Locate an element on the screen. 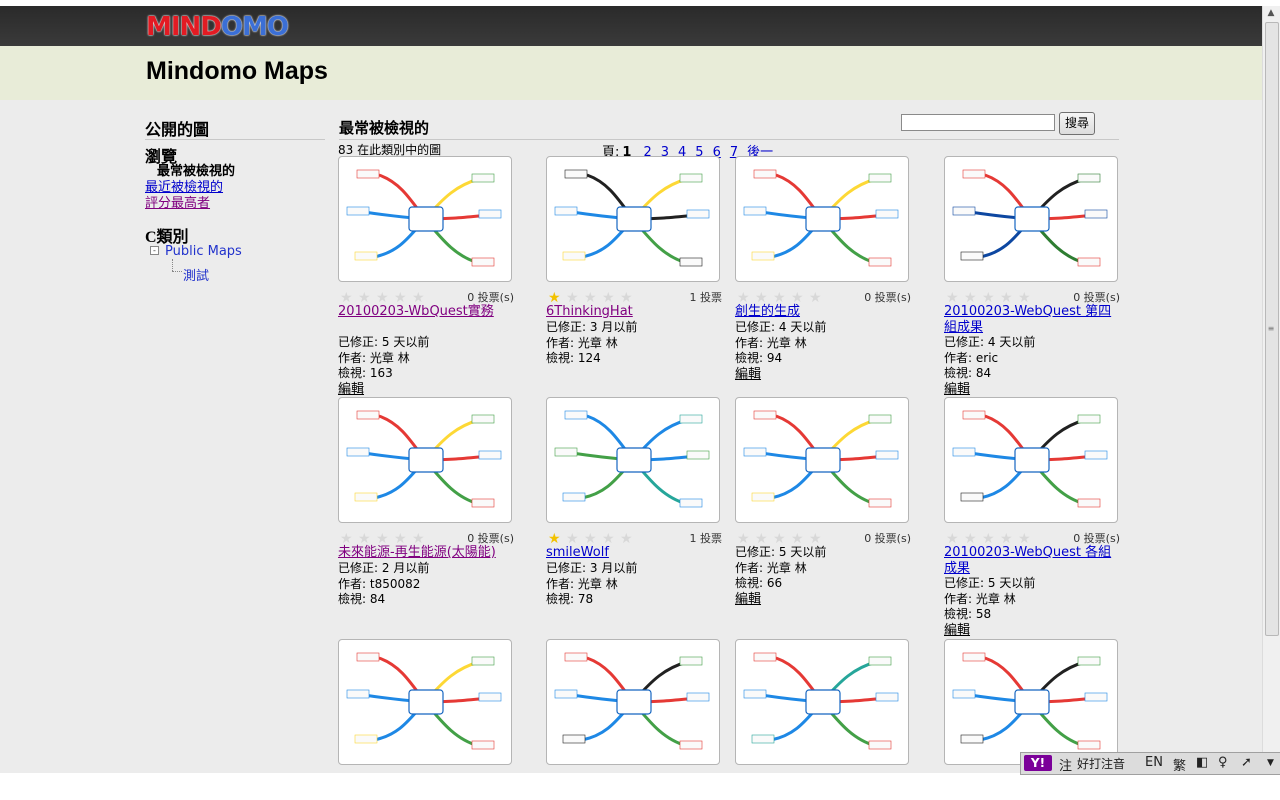 The height and width of the screenshot is (800, 1280). scroll-up-arrow-icon: ▲ is located at coordinates (1271, 14).